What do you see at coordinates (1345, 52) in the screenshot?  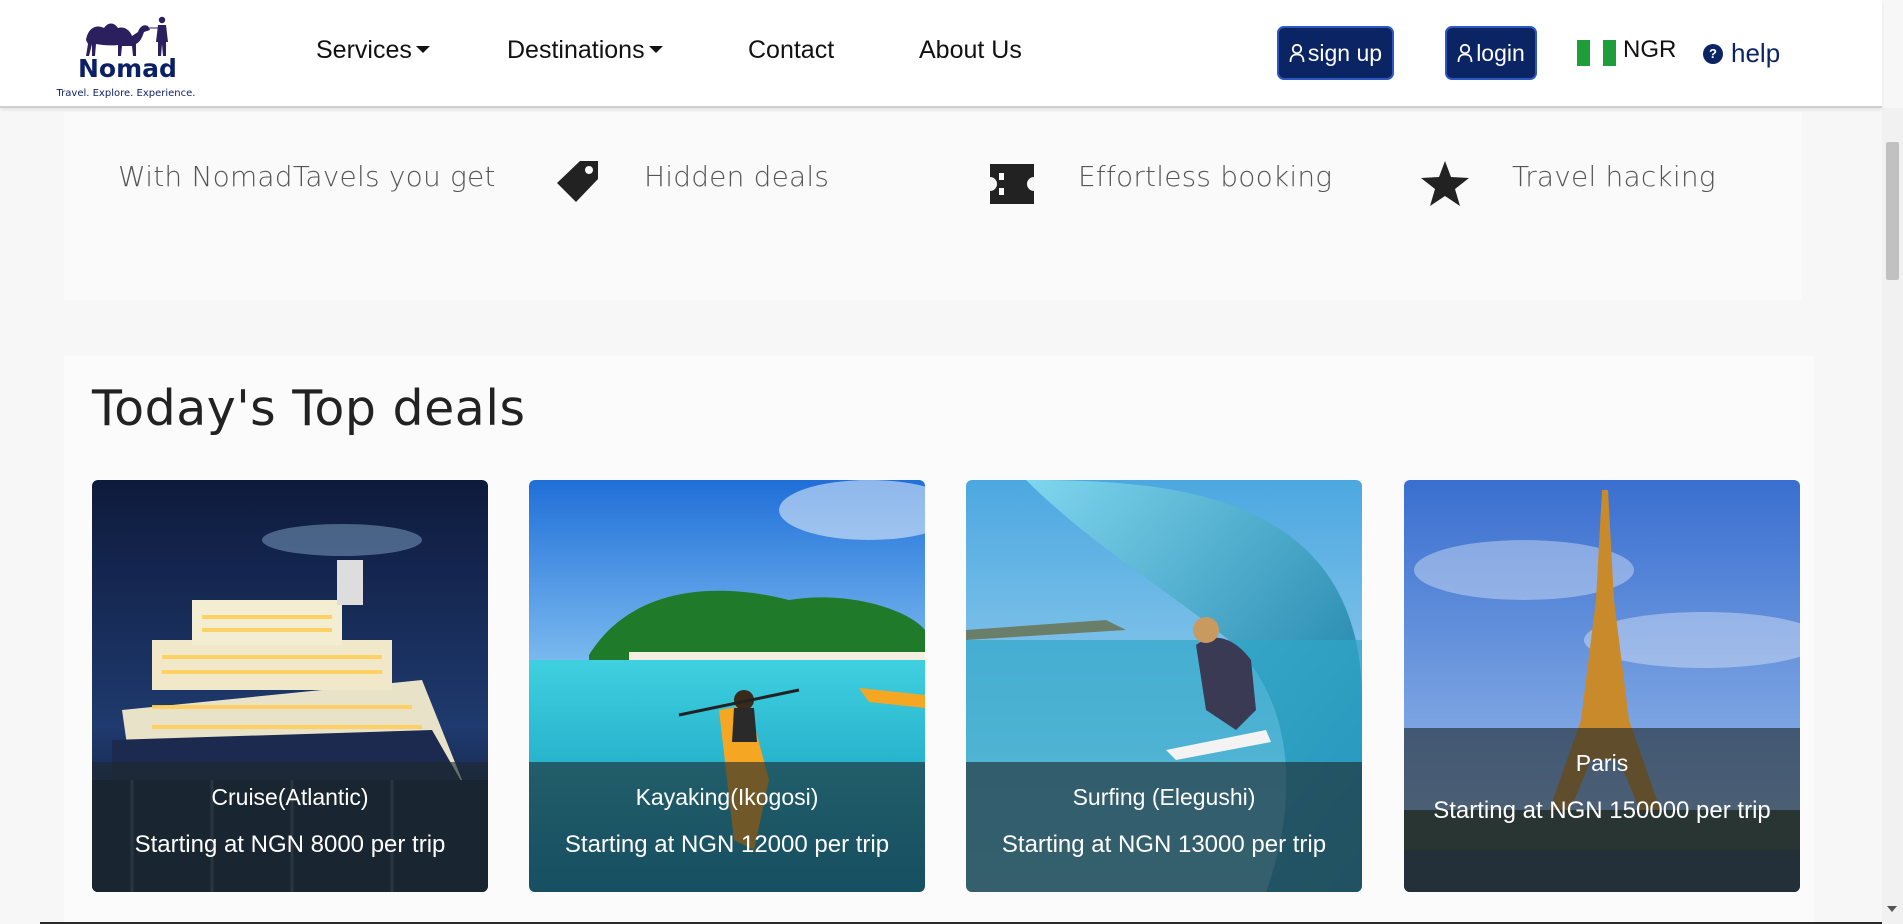 I see `sign-up-label: sign up` at bounding box center [1345, 52].